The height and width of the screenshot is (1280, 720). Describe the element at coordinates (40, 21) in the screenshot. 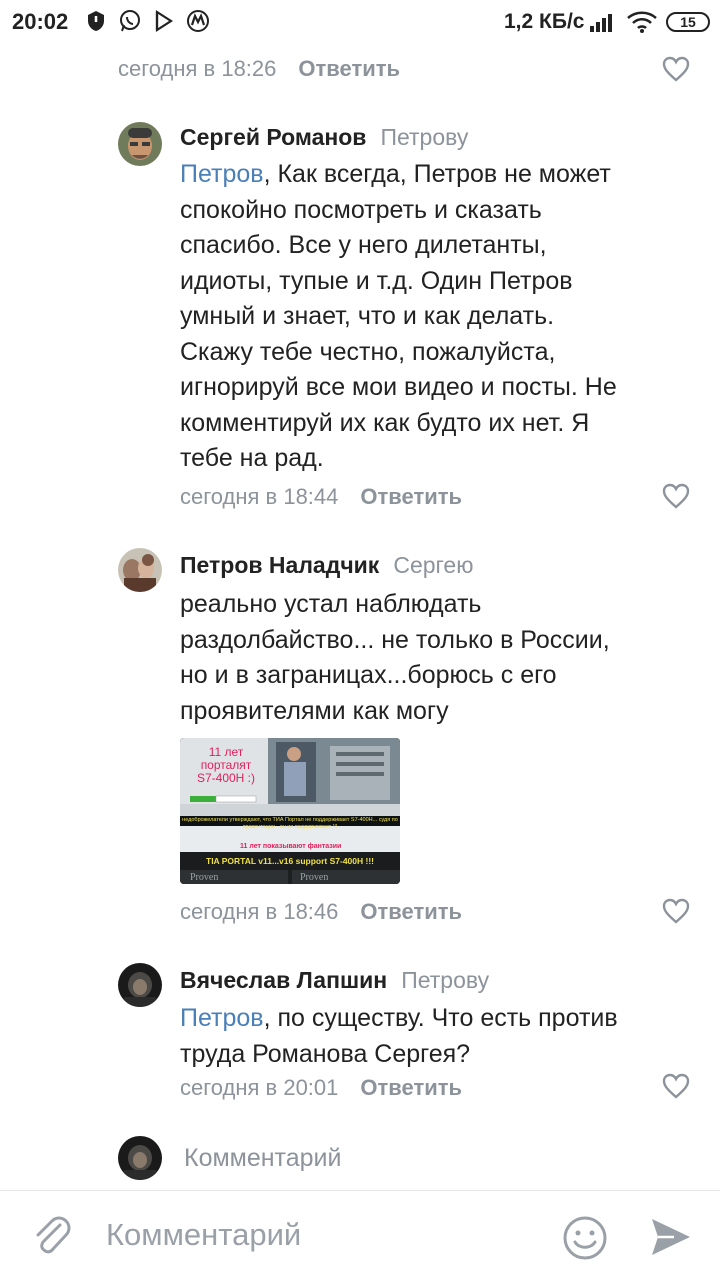

I see `status-time: 20:02` at that location.